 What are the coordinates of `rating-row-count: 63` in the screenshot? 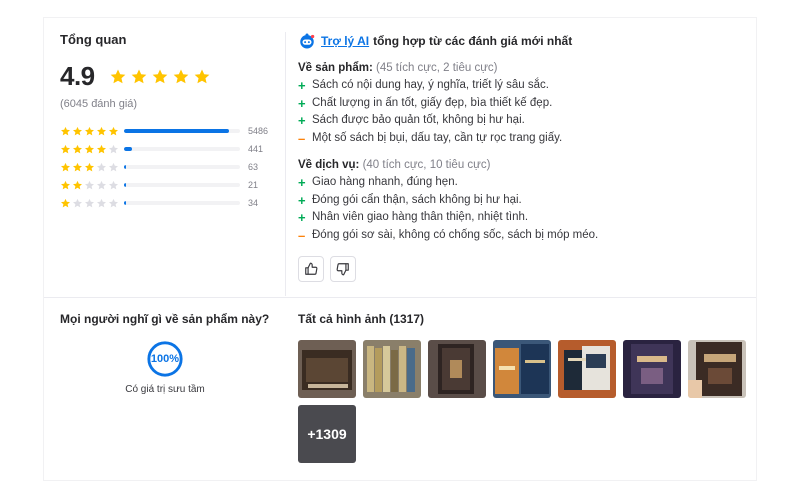 It's located at (253, 167).